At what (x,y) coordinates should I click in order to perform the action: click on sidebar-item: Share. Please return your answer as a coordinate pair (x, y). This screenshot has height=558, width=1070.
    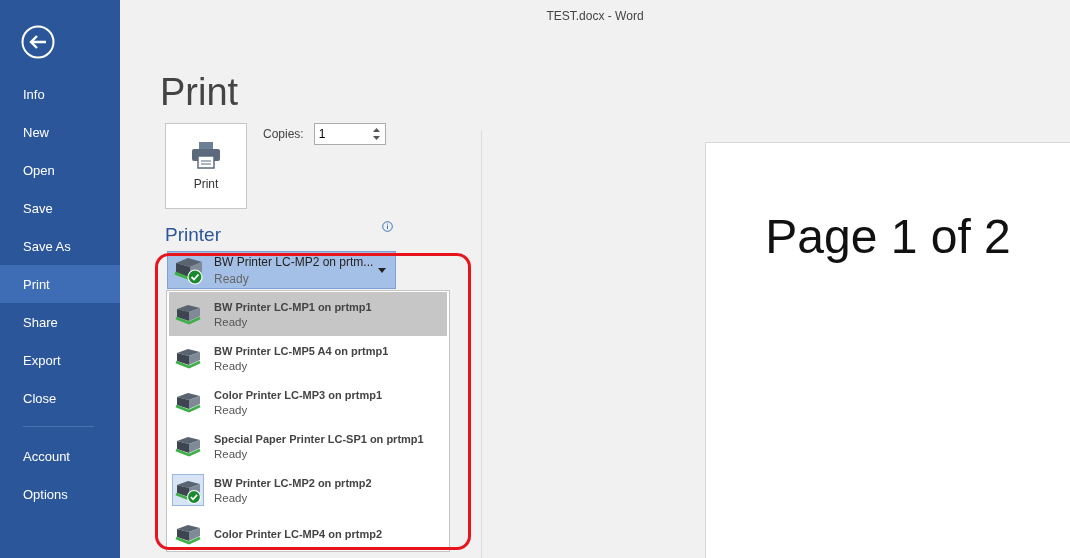
    Looking at the image, I should click on (60, 322).